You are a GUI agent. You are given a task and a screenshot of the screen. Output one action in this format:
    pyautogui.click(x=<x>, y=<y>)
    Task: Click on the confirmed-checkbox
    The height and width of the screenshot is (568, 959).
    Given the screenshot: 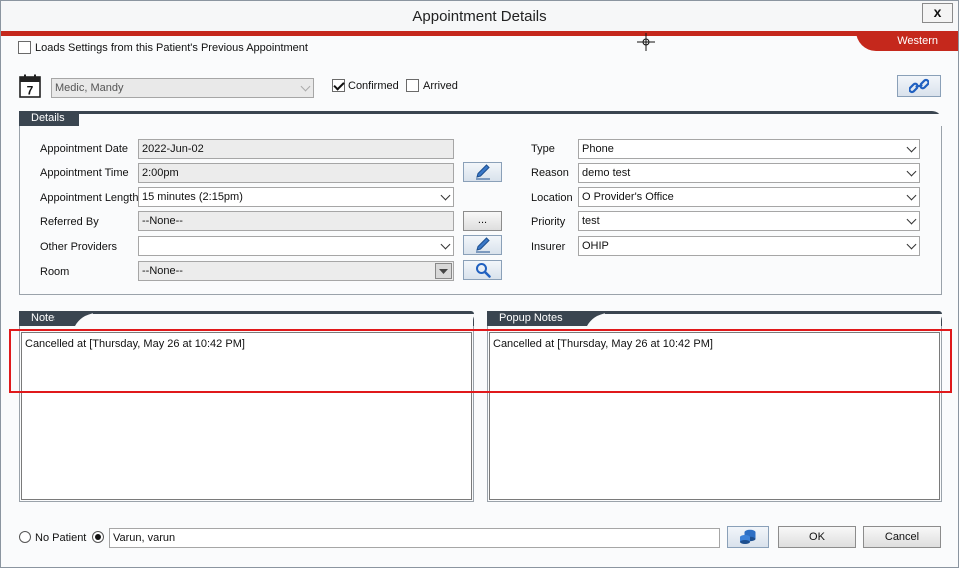 What is the action you would take?
    pyautogui.click(x=338, y=85)
    